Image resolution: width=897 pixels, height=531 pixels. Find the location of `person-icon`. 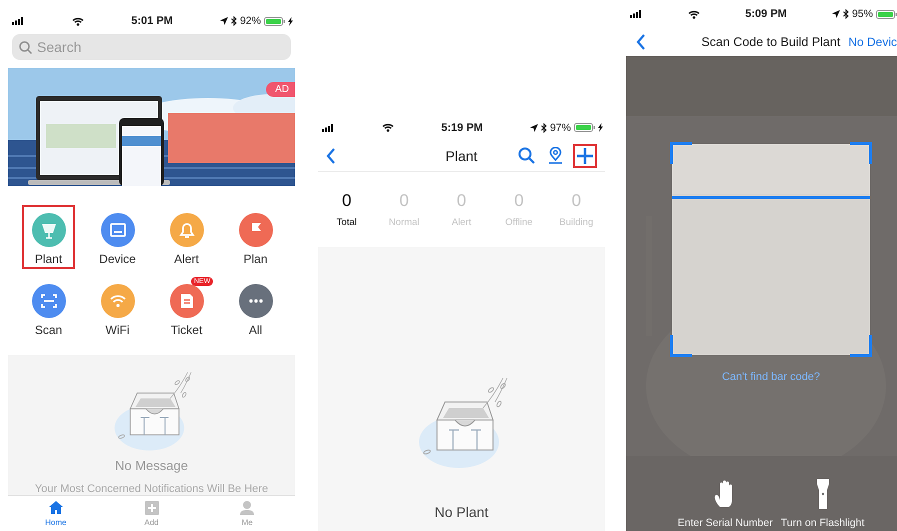

person-icon is located at coordinates (247, 508).